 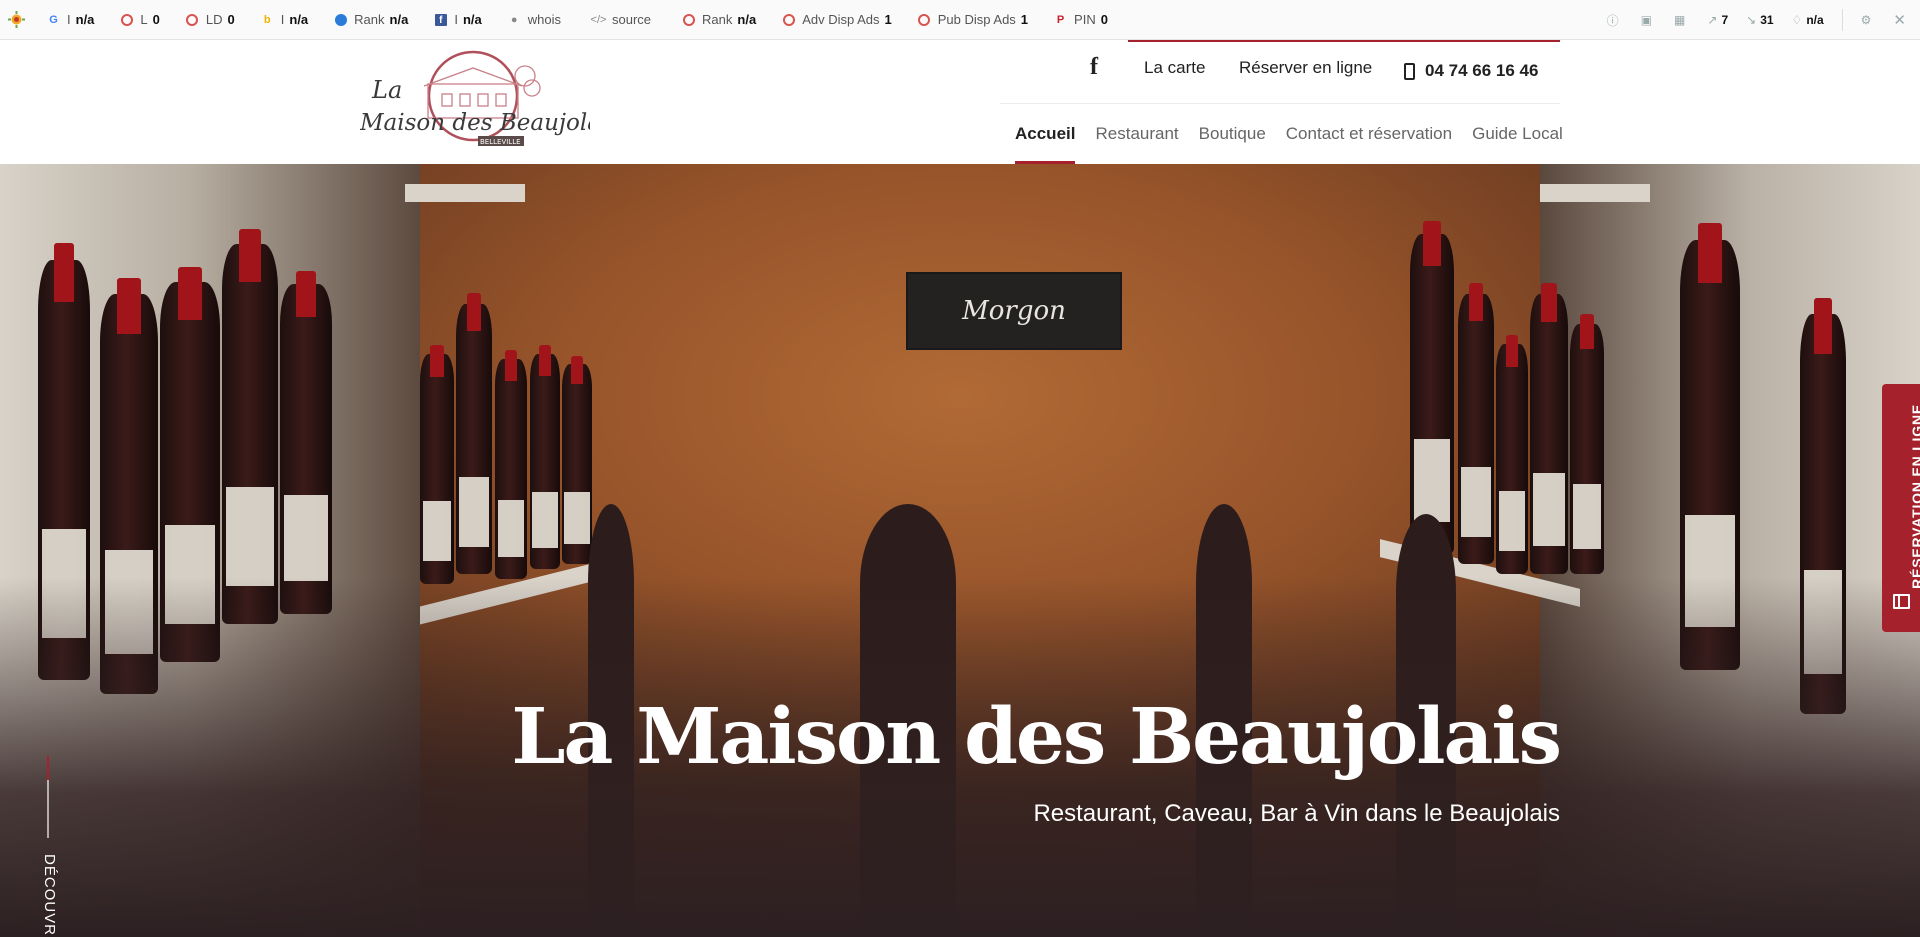 I want to click on bing-icon: b, so click(x=267, y=19).